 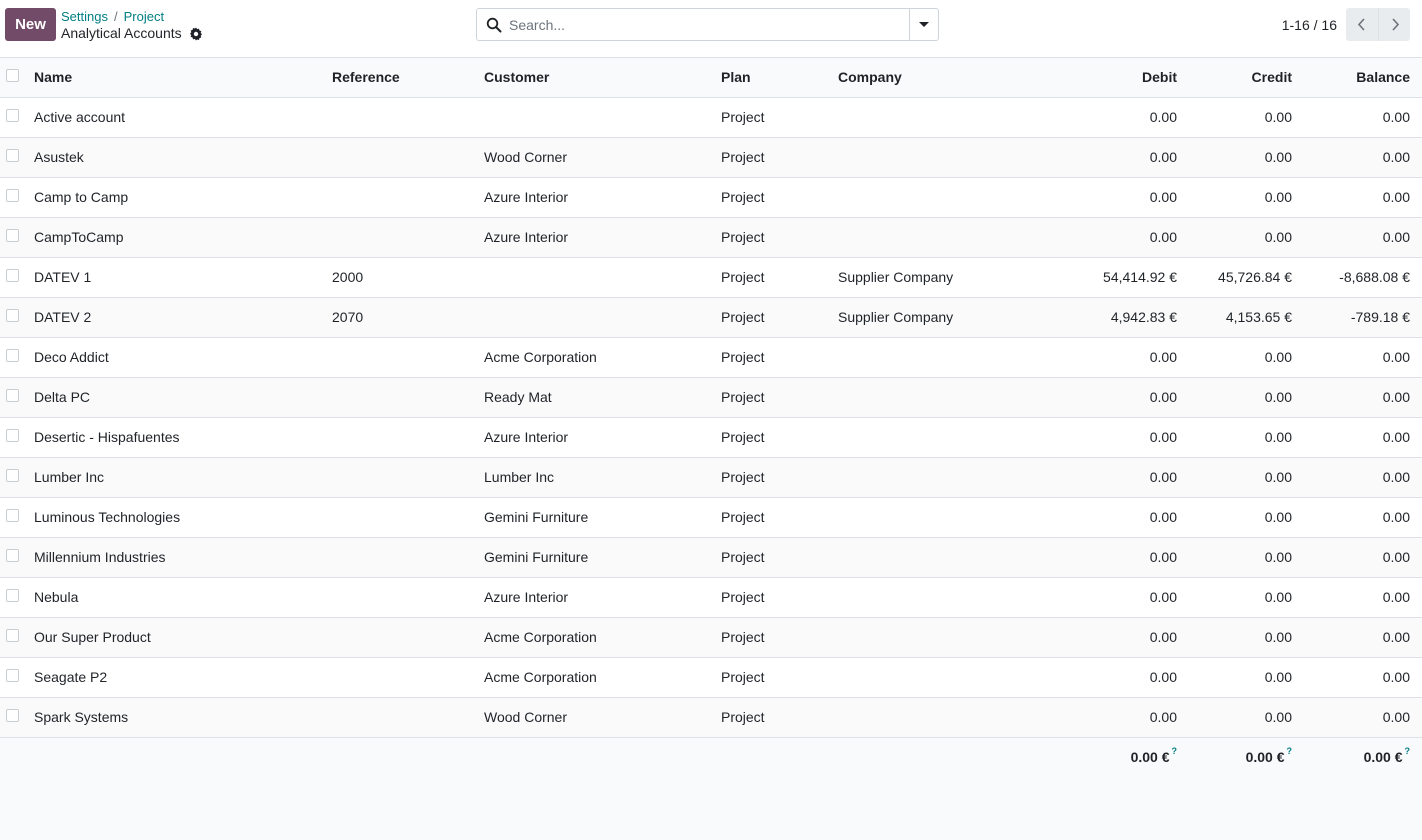 I want to click on total-credit: 0.00 €, so click(x=1265, y=757).